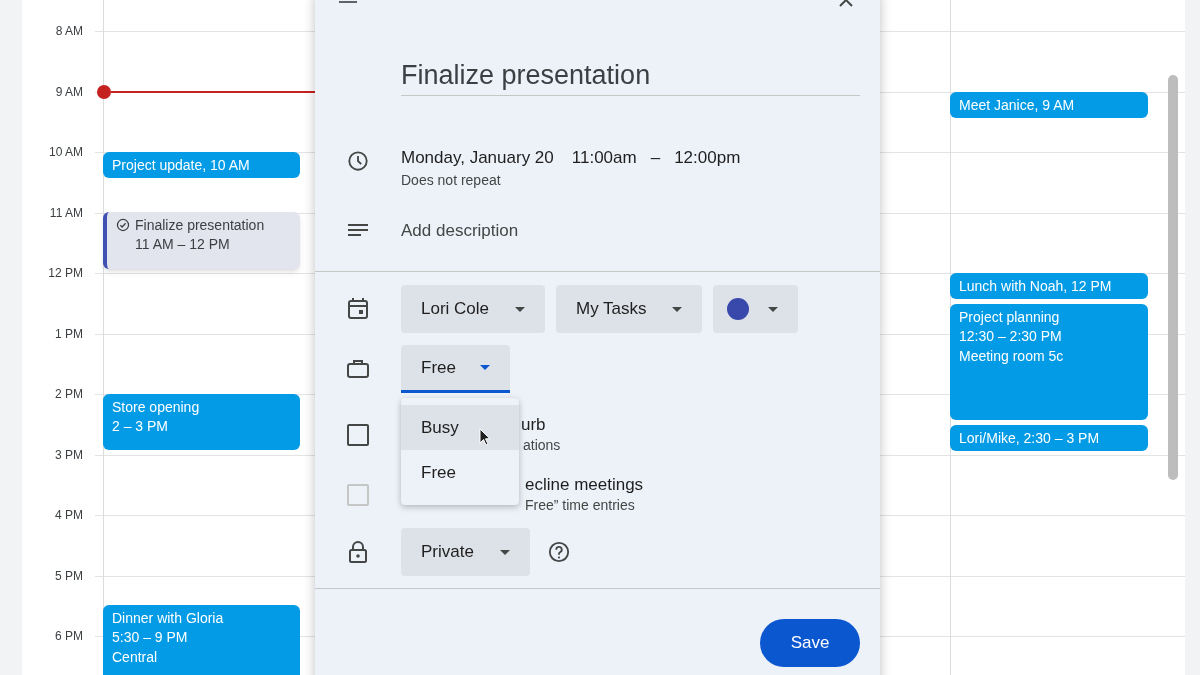 The image size is (1200, 675). What do you see at coordinates (630, 231) in the screenshot?
I see `description-field: Add description` at bounding box center [630, 231].